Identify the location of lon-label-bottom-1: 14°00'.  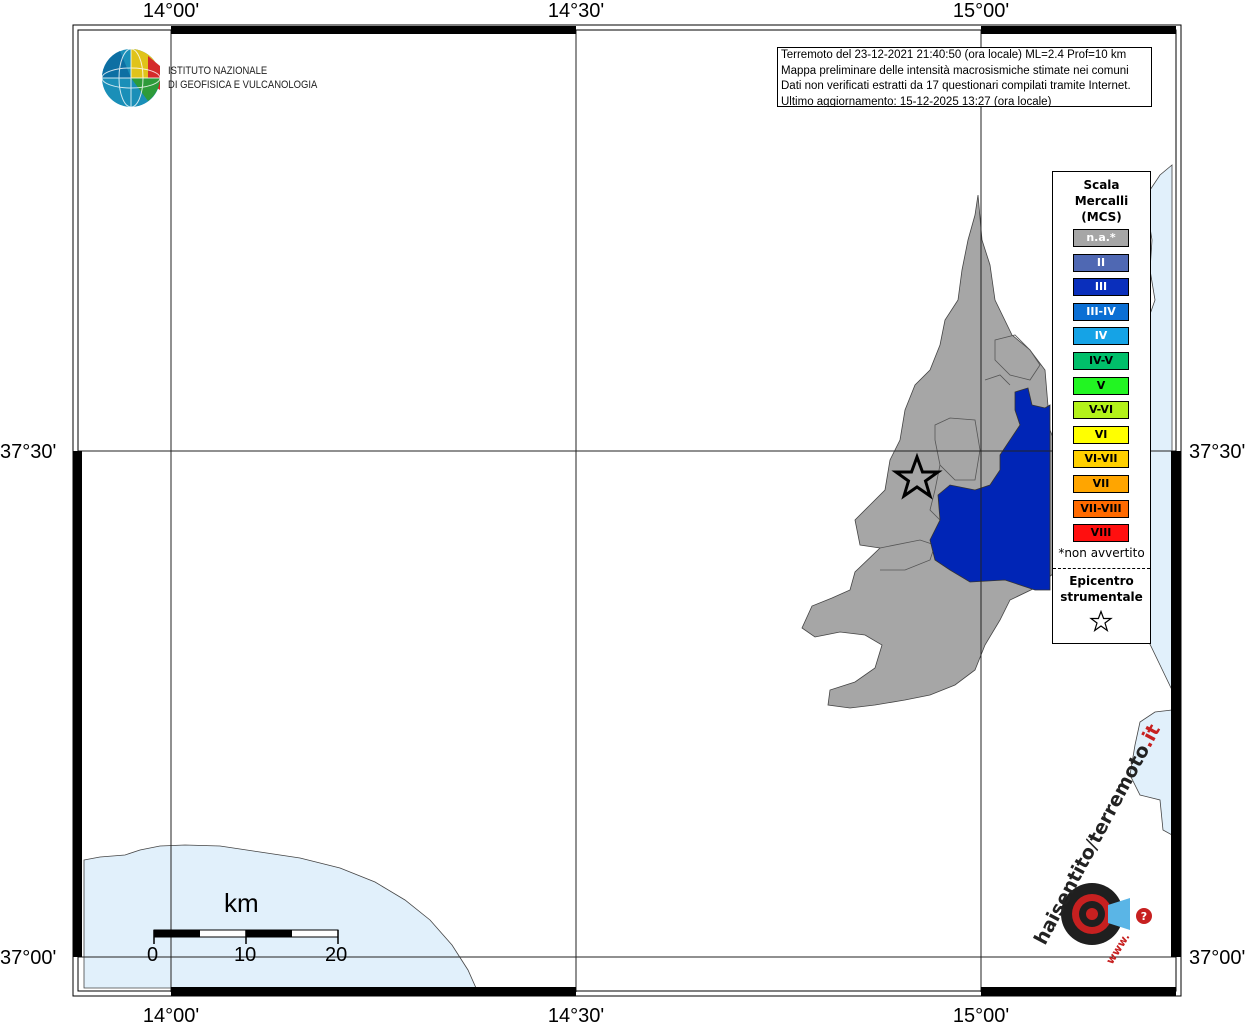
(171, 1014).